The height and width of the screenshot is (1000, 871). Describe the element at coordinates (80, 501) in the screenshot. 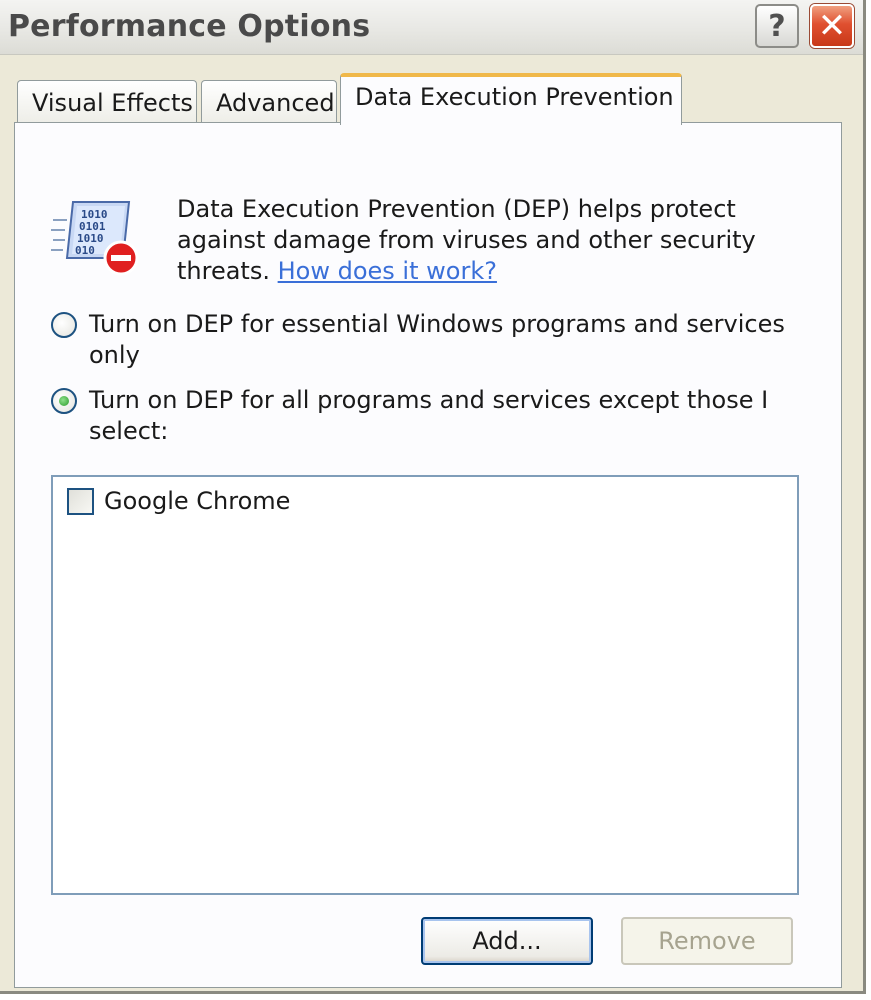

I see `google-chrome-checkbox` at that location.